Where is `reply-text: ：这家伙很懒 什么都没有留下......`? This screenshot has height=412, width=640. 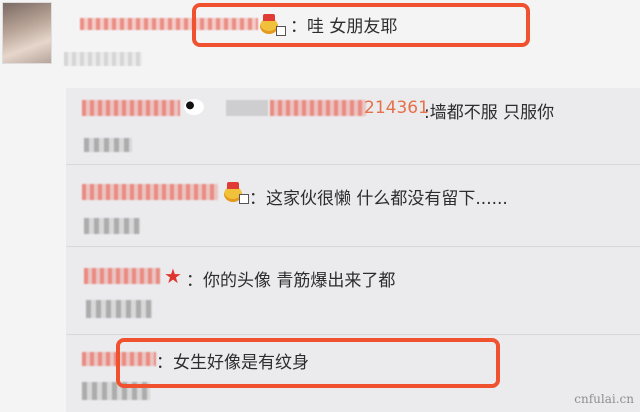
reply-text: ：这家伙很懒 什么都没有留下...... is located at coordinates (378, 199).